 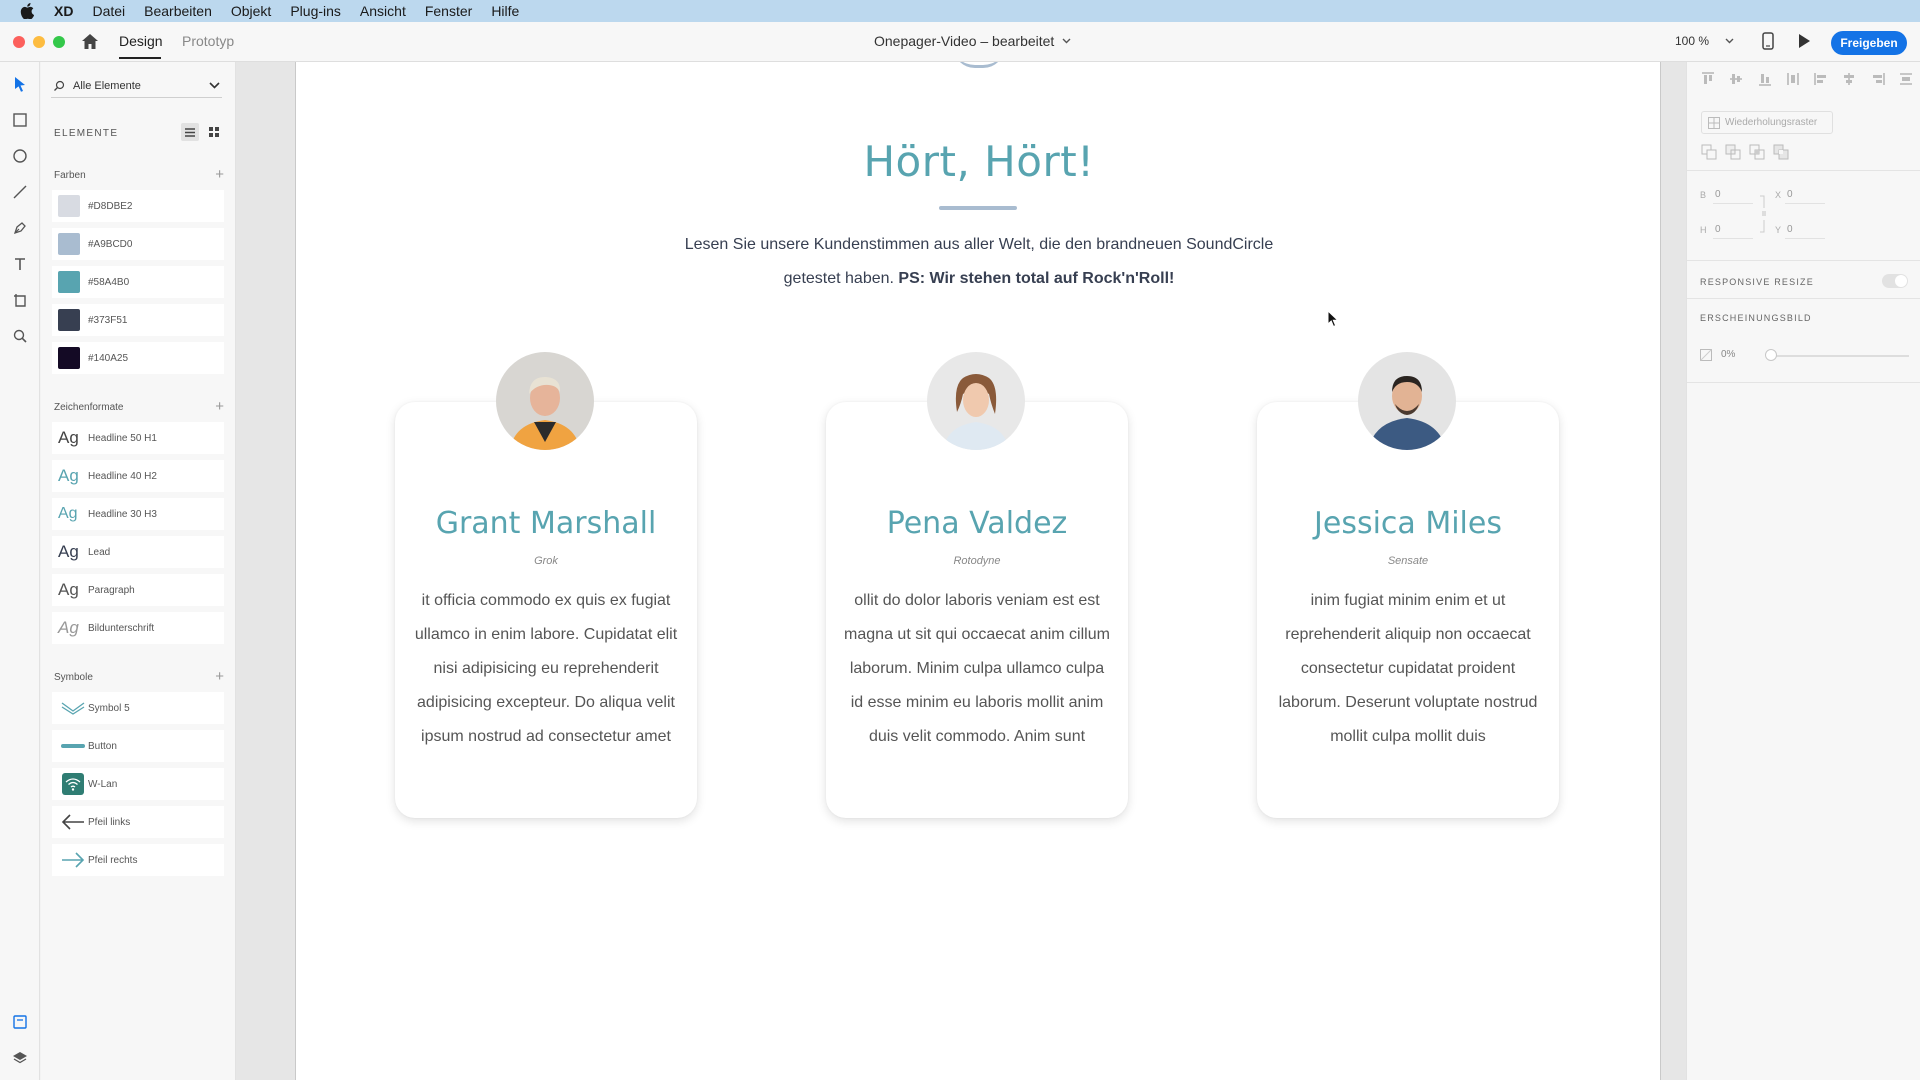 I want to click on symbol-asset-row: Pfeil rechts, so click(x=138, y=860).